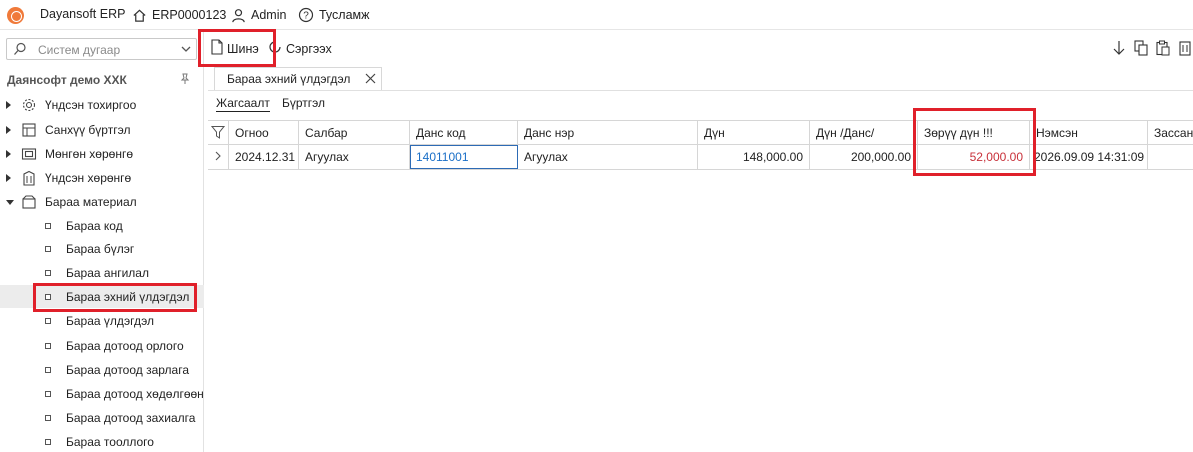 The image size is (1193, 452). Describe the element at coordinates (29, 154) in the screenshot. I see `money-icon` at that location.